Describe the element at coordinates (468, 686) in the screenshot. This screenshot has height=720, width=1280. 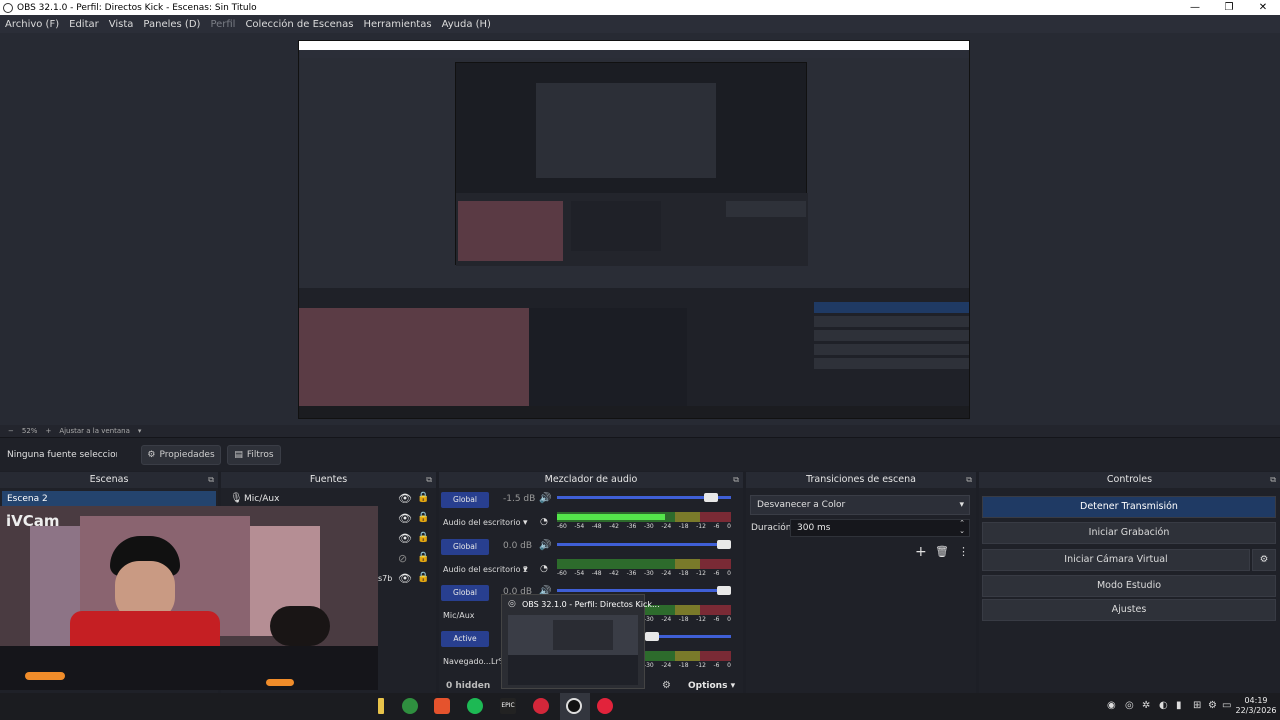
I see `hidden-count: 0 hidden` at that location.